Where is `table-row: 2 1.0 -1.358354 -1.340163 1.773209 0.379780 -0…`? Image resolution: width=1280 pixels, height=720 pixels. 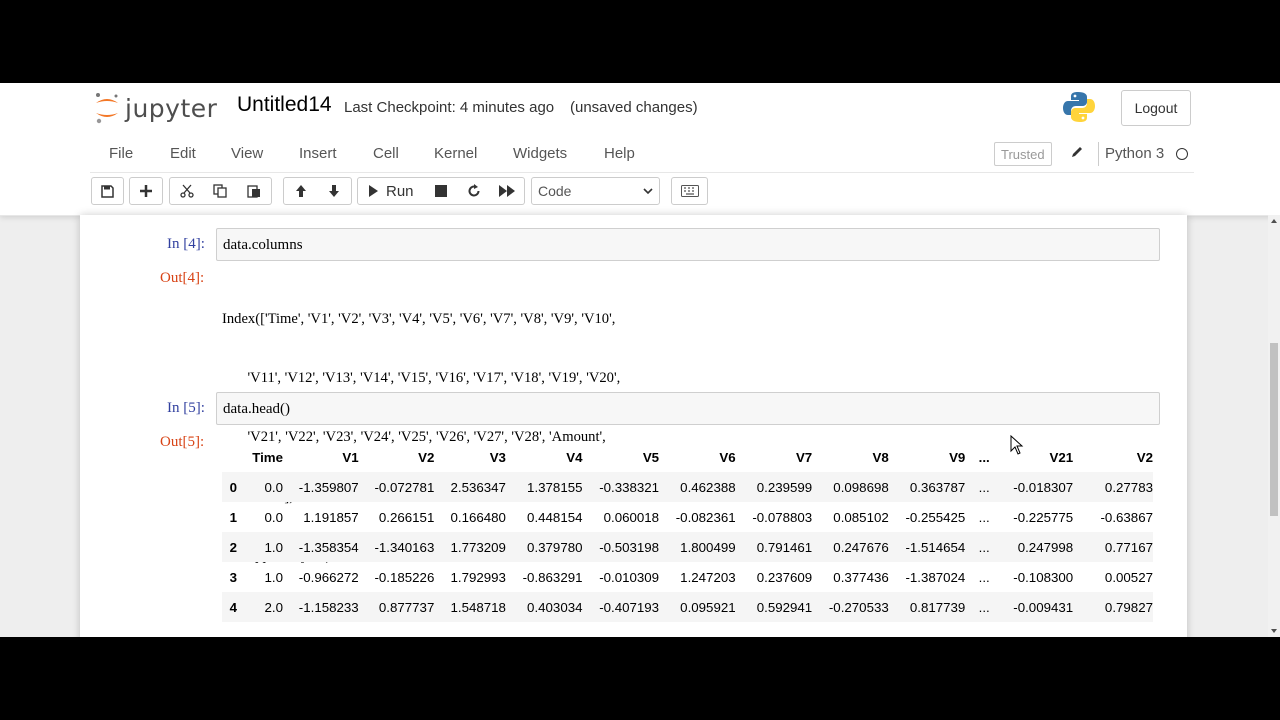 table-row: 2 1.0 -1.358354 -1.340163 1.773209 0.379780 -0… is located at coordinates (687, 547).